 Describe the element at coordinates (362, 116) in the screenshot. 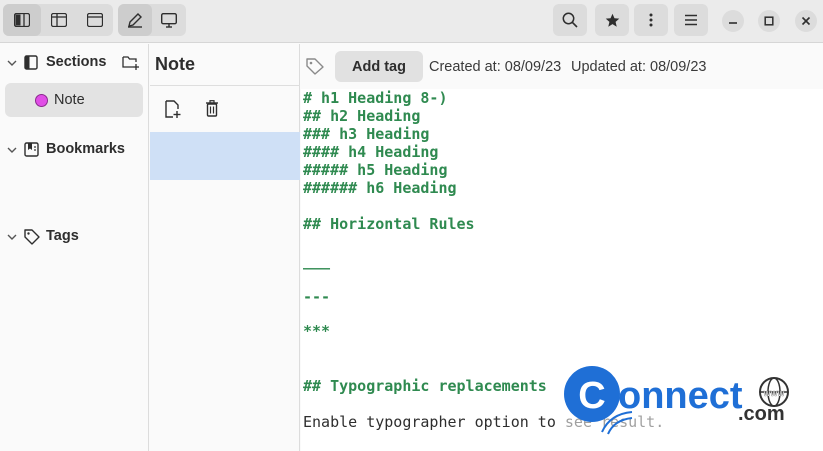

I see `editor-line: ## h2 Heading` at that location.